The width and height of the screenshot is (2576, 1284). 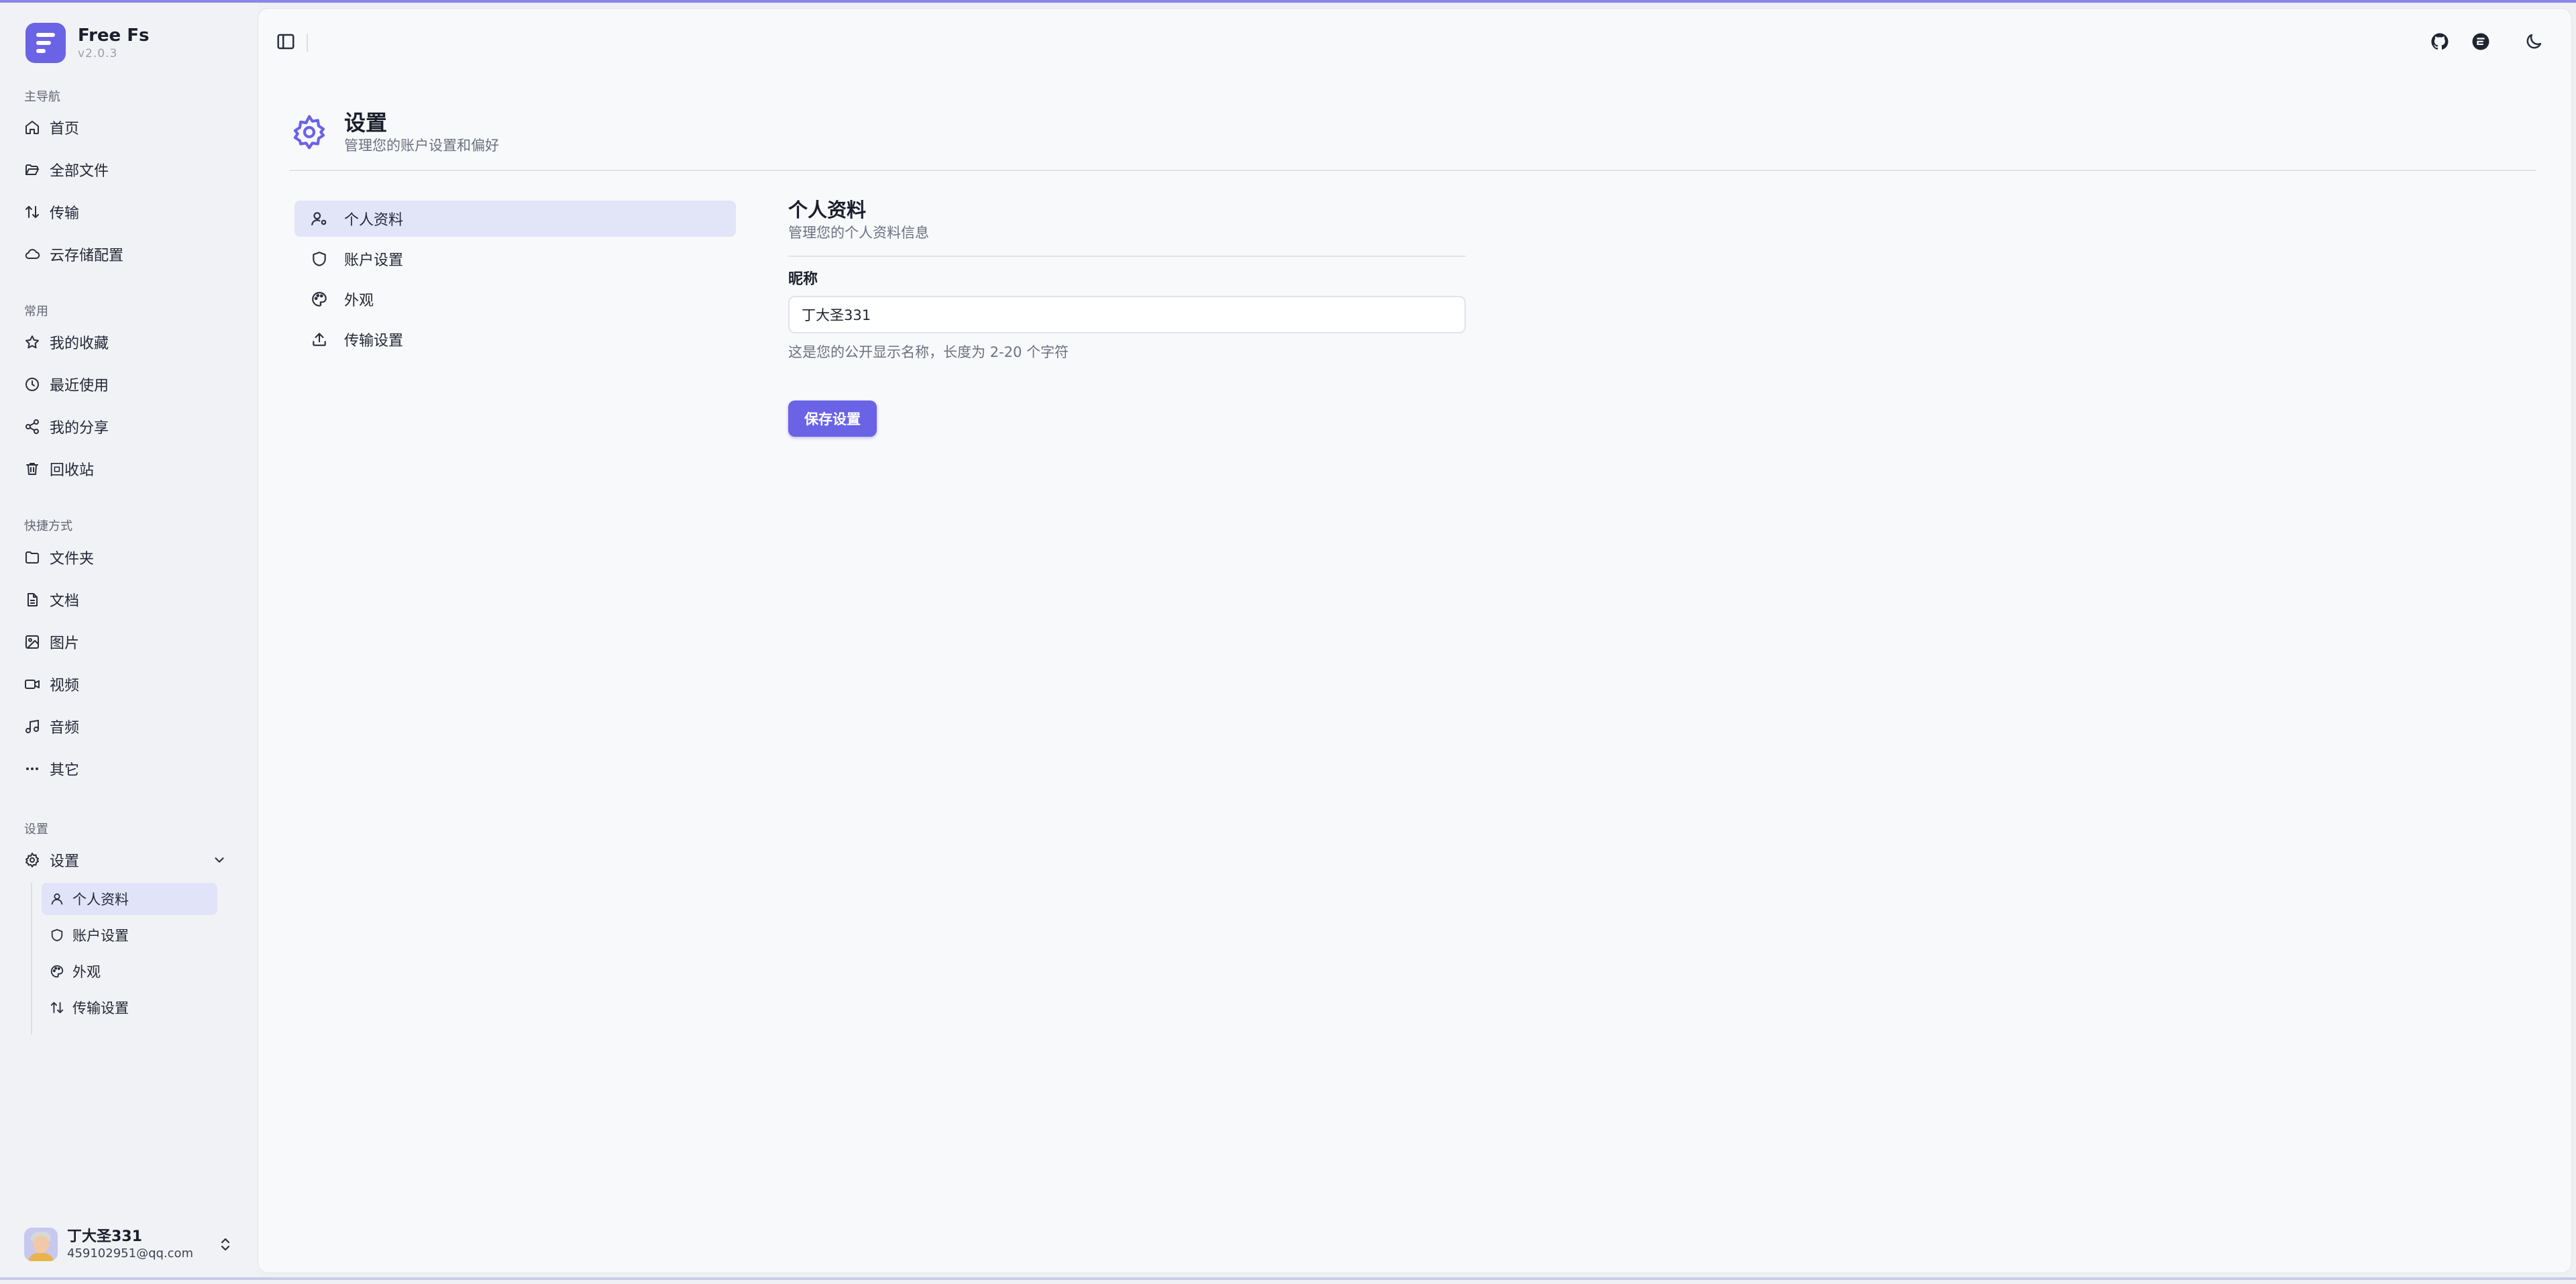 What do you see at coordinates (98, 53) in the screenshot?
I see `app-version: v2.0.3` at bounding box center [98, 53].